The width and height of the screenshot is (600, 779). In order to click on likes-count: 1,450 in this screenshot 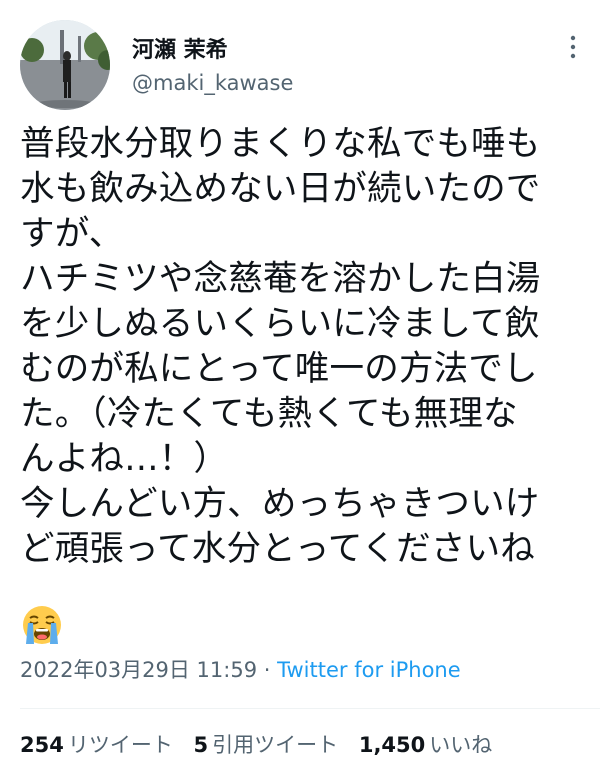, I will do `click(392, 745)`.